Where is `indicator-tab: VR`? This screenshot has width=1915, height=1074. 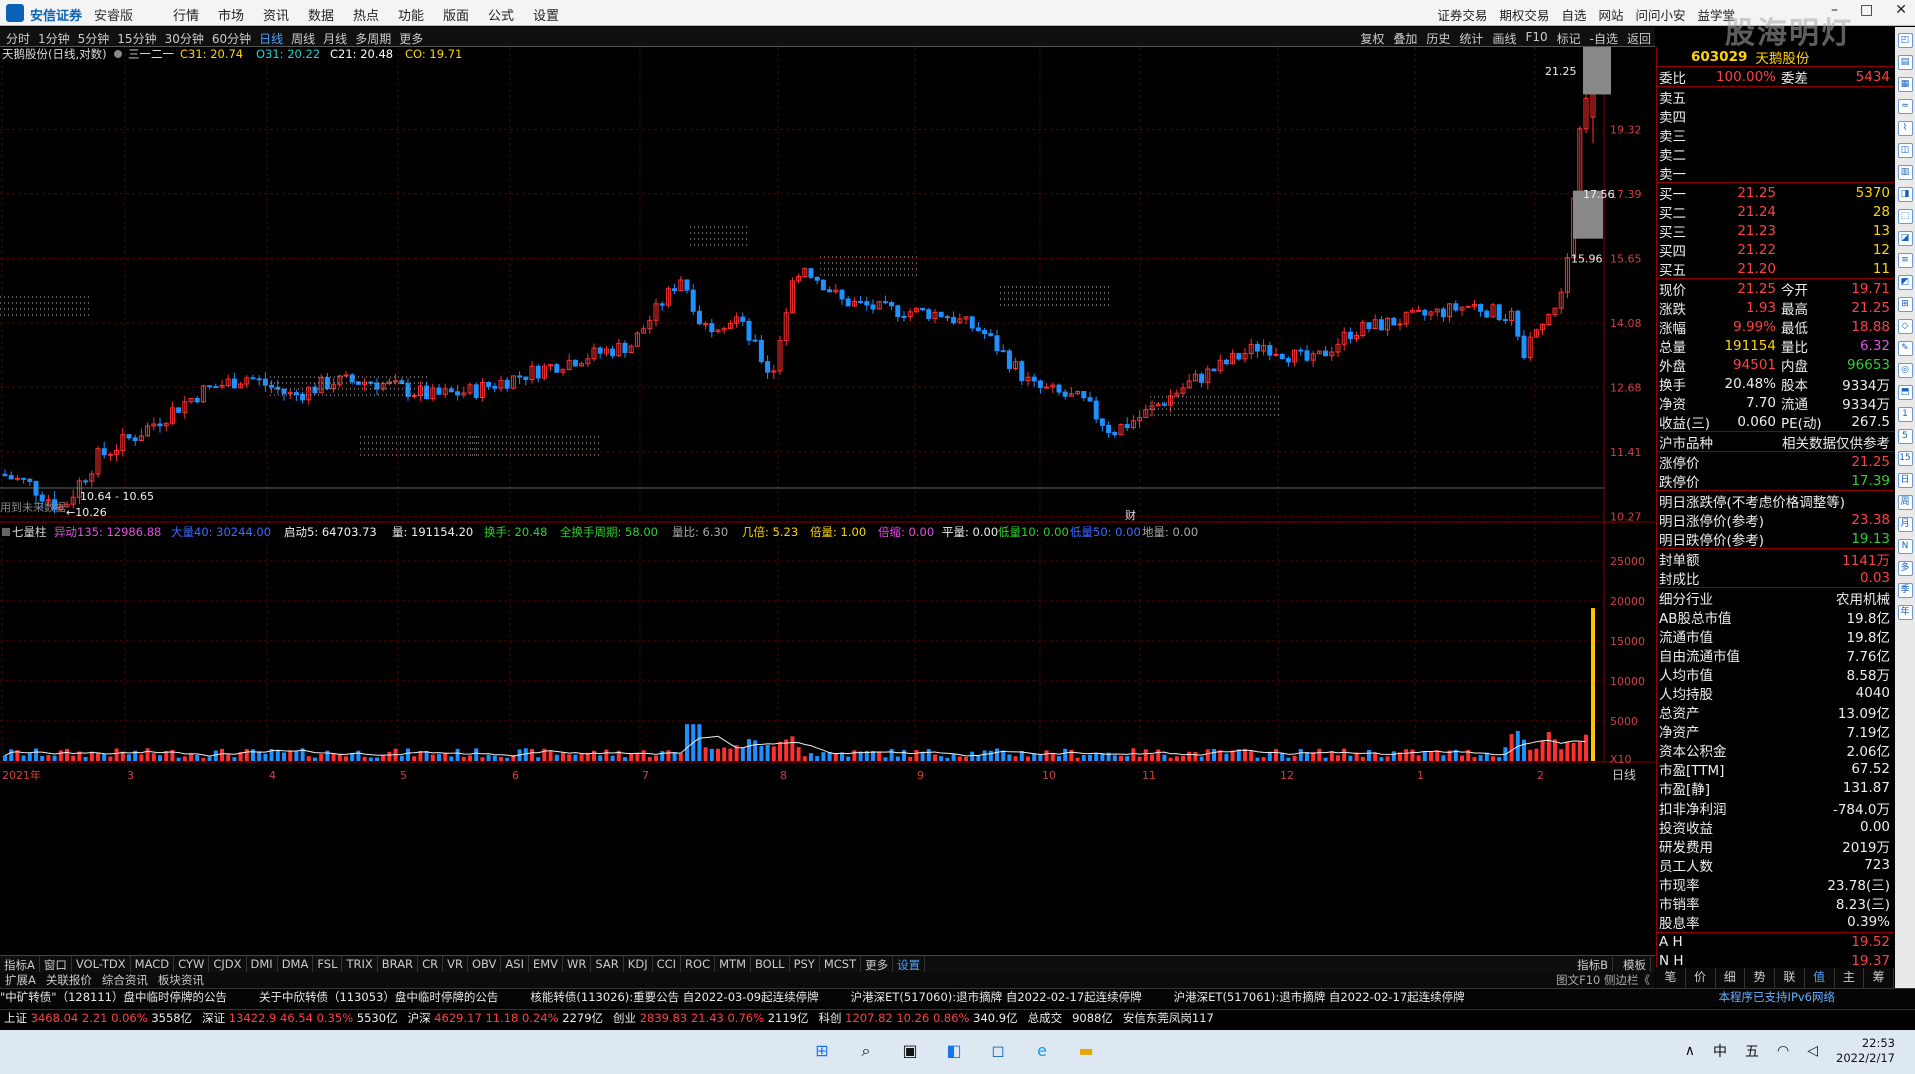
indicator-tab: VR is located at coordinates (455, 964).